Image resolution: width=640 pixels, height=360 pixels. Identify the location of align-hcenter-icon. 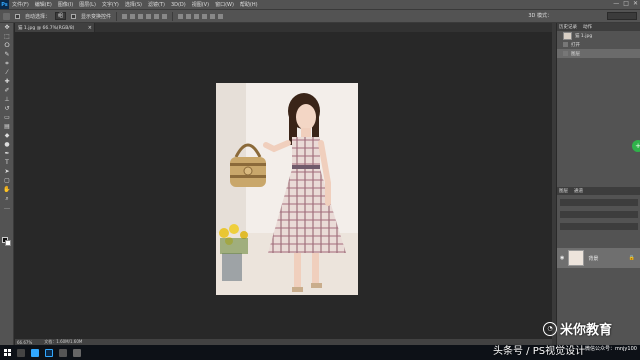
(157, 16).